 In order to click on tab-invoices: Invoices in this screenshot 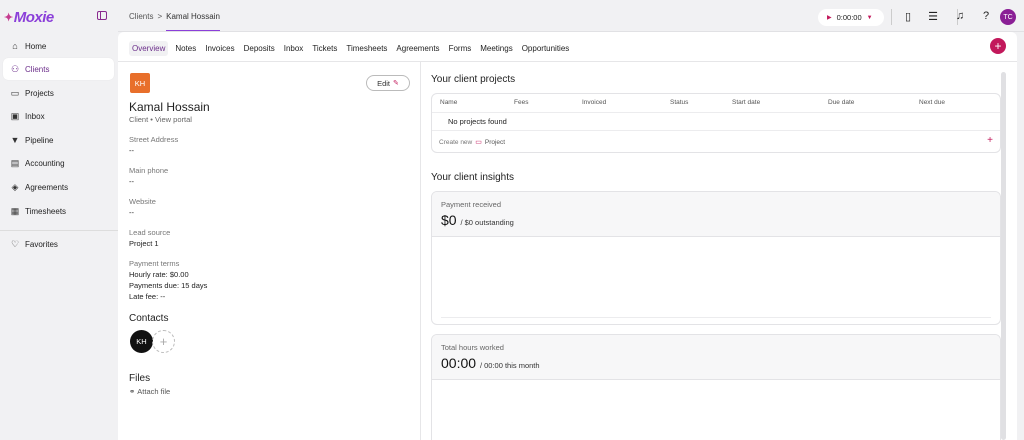, I will do `click(219, 48)`.